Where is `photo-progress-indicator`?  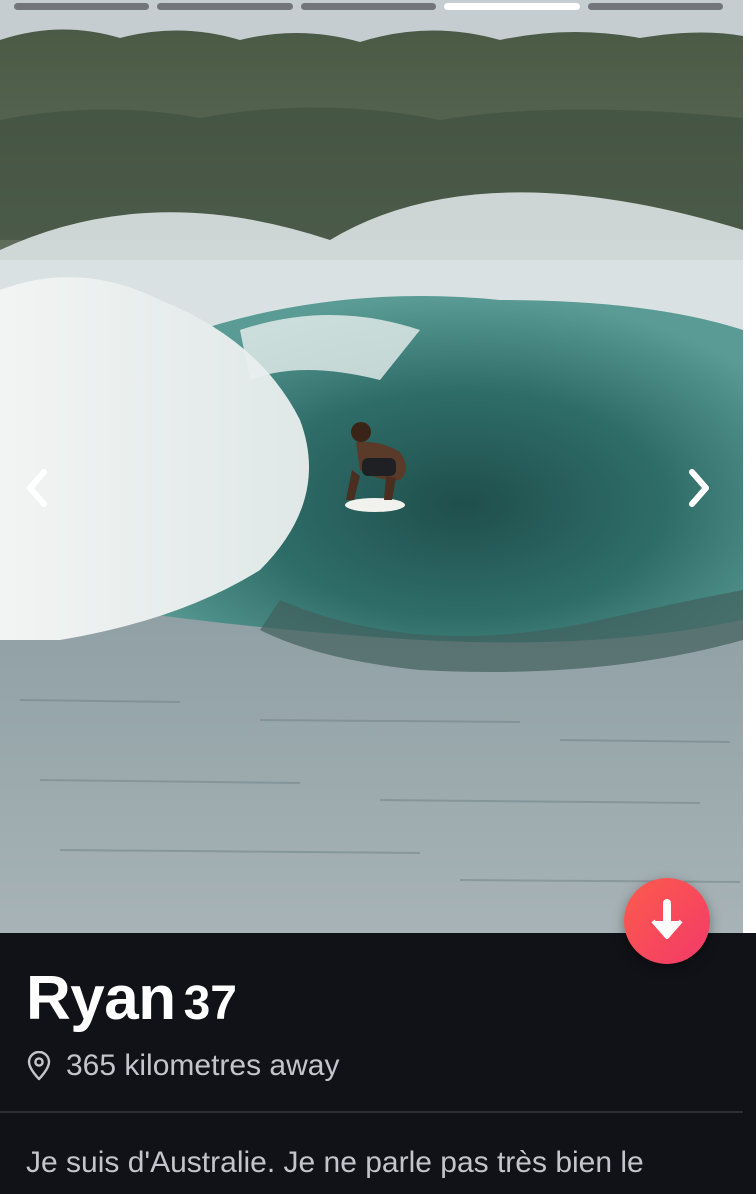 photo-progress-indicator is located at coordinates (369, 6).